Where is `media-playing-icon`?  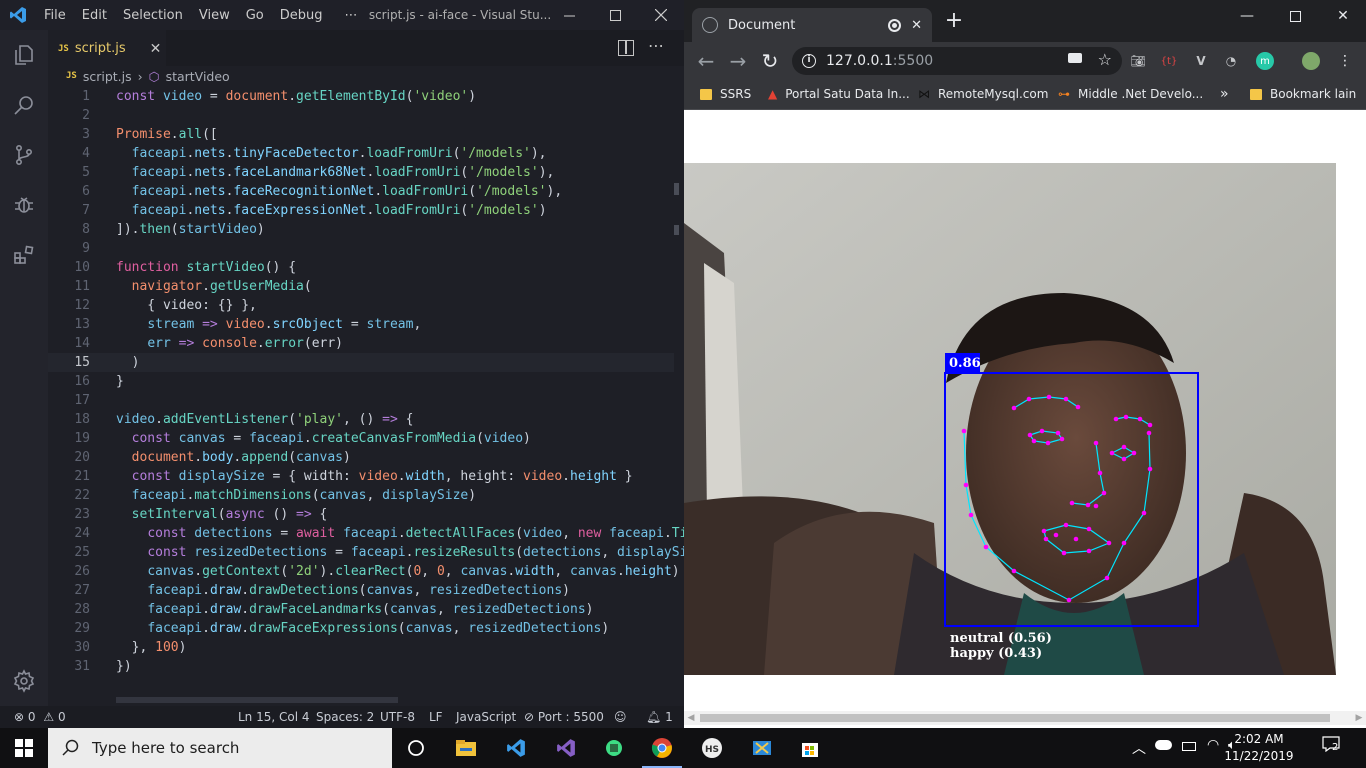
media-playing-icon is located at coordinates (895, 25).